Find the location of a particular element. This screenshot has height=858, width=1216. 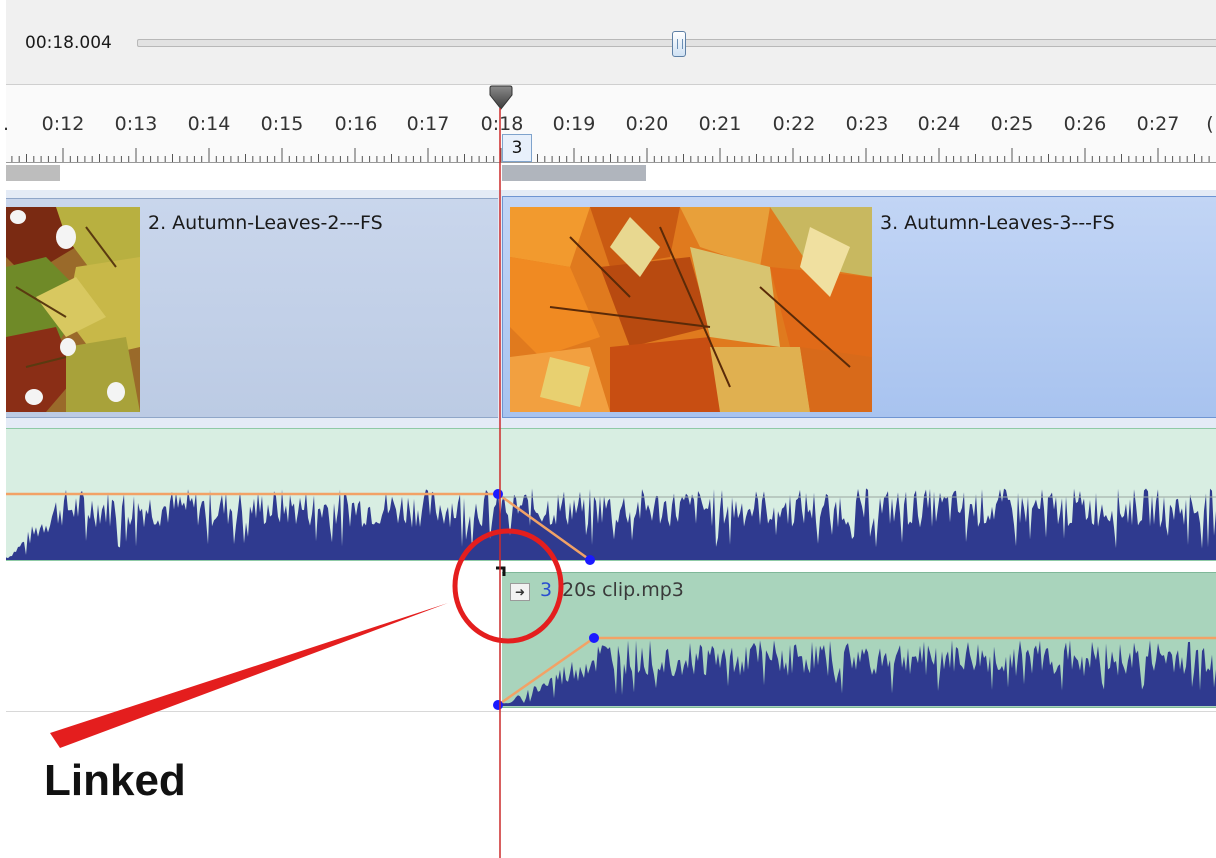

tick-label: 0:19 is located at coordinates (574, 124).